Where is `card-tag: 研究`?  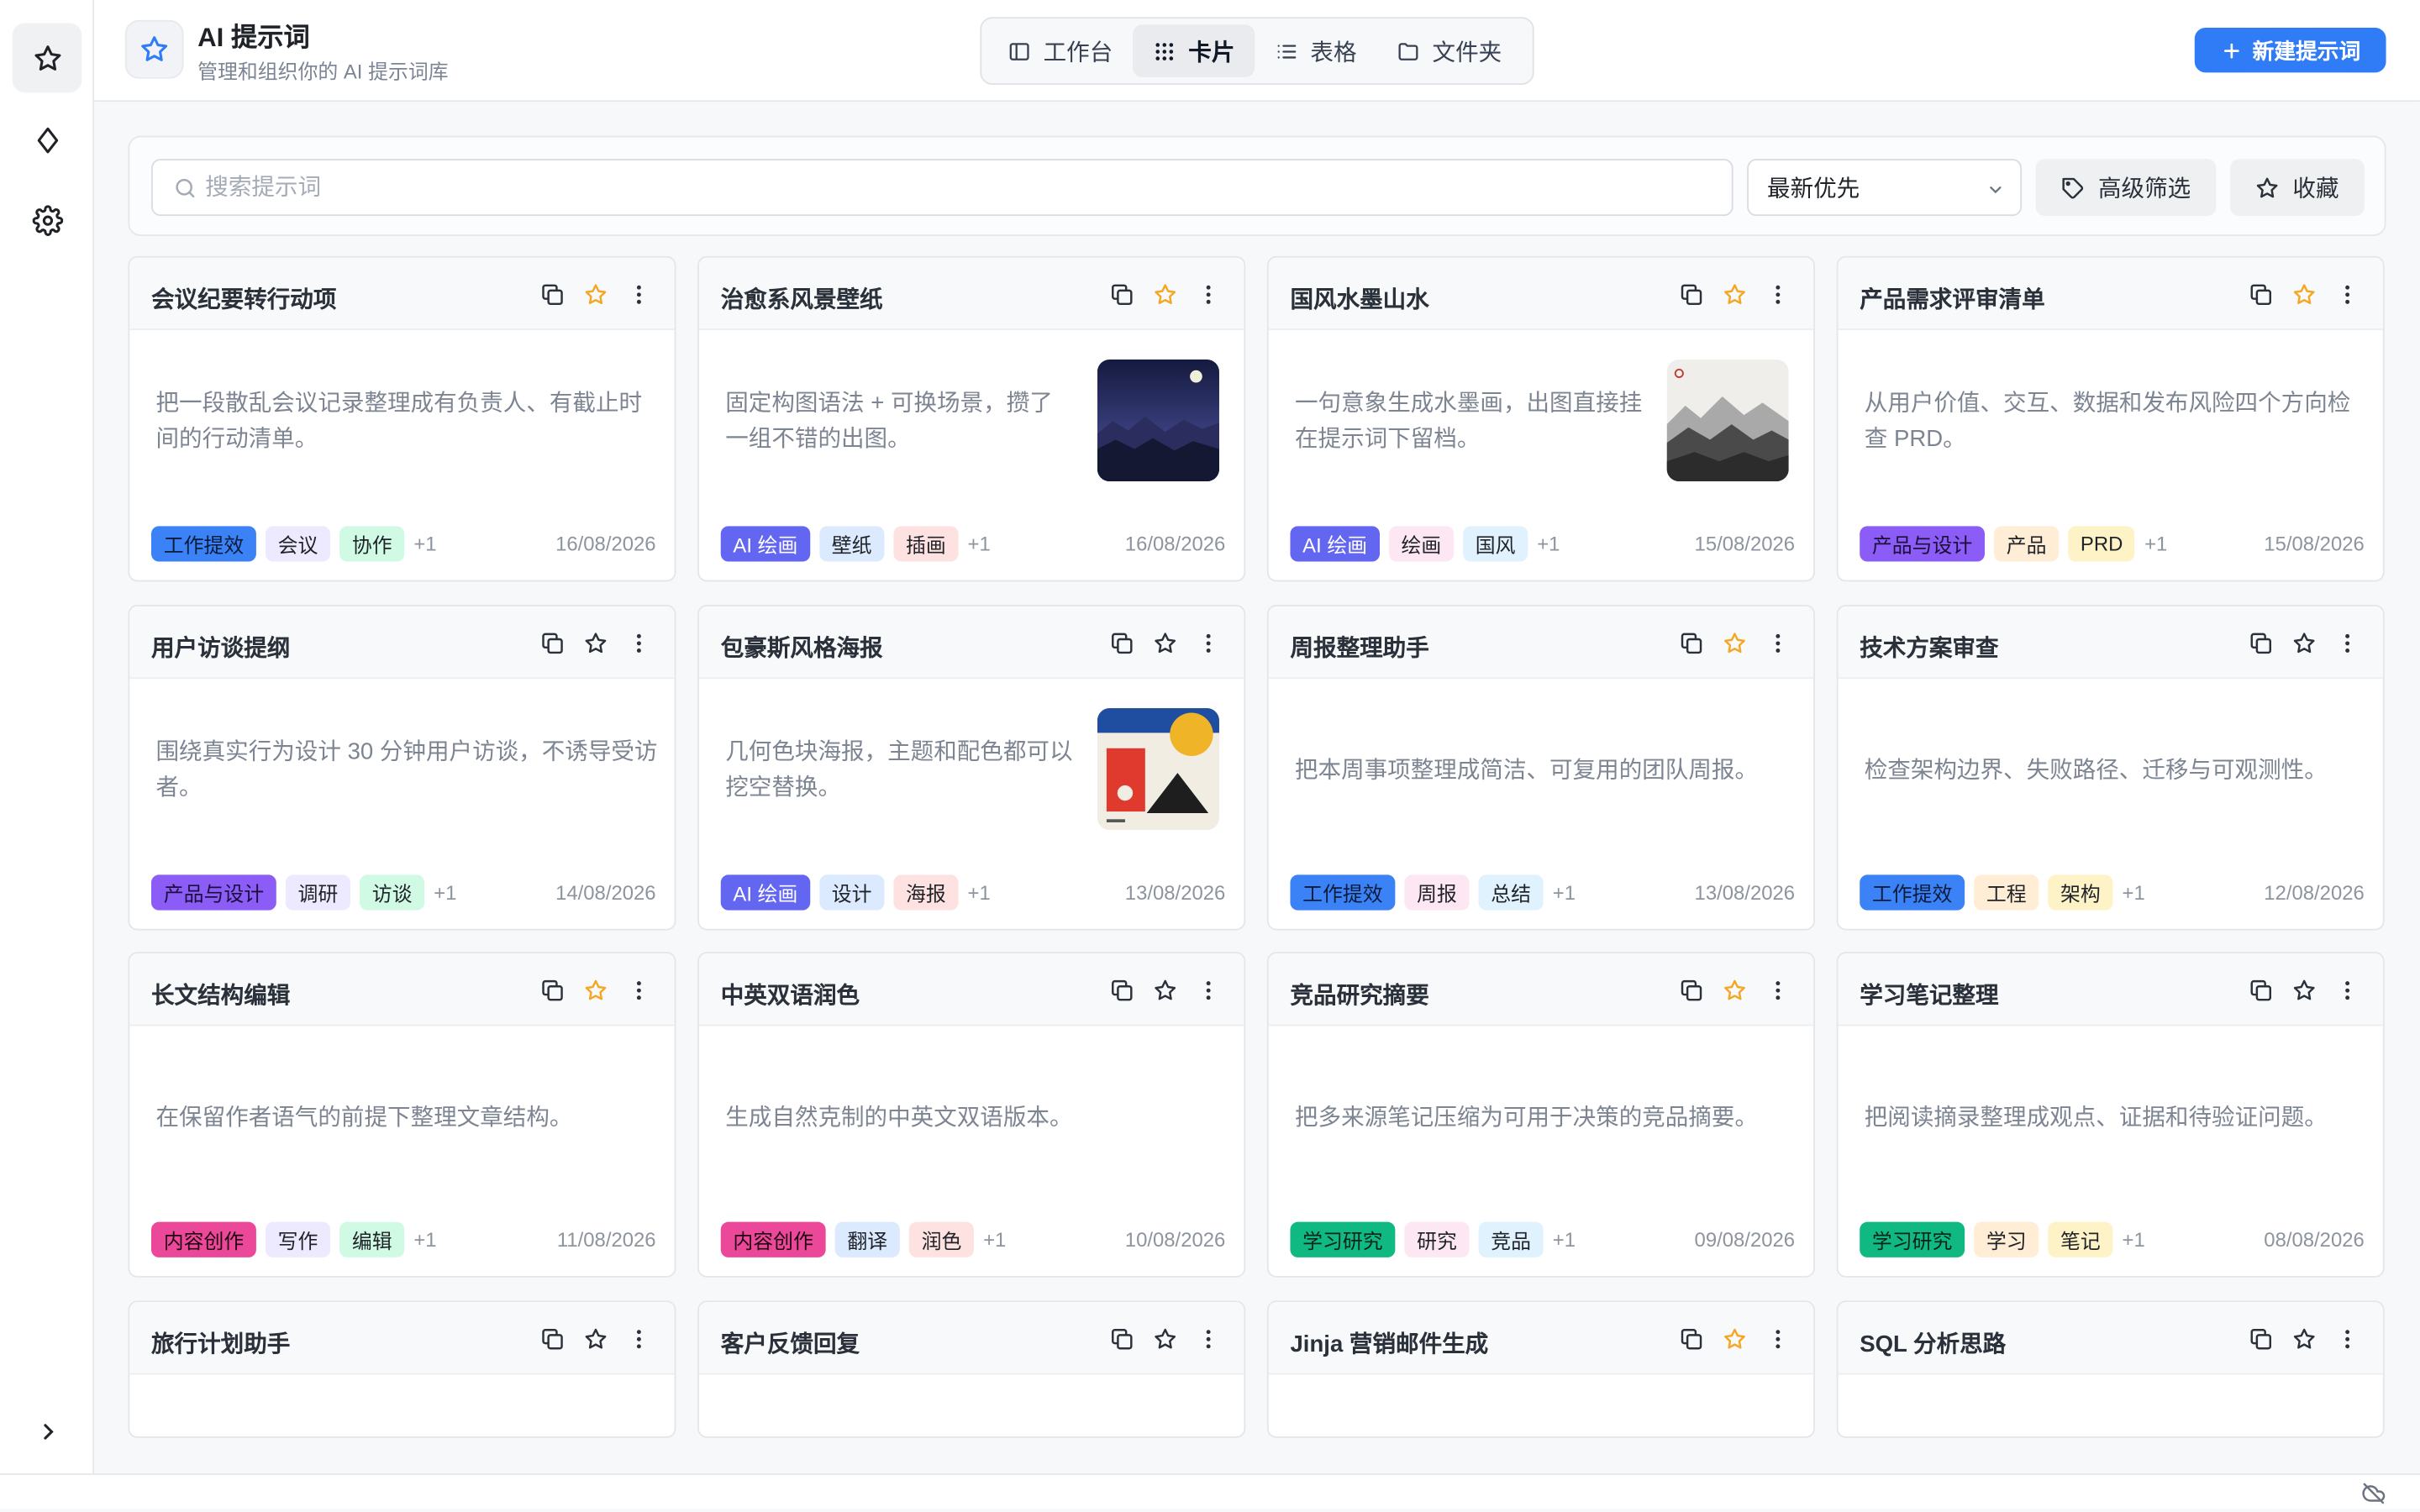
card-tag: 研究 is located at coordinates (1437, 1239).